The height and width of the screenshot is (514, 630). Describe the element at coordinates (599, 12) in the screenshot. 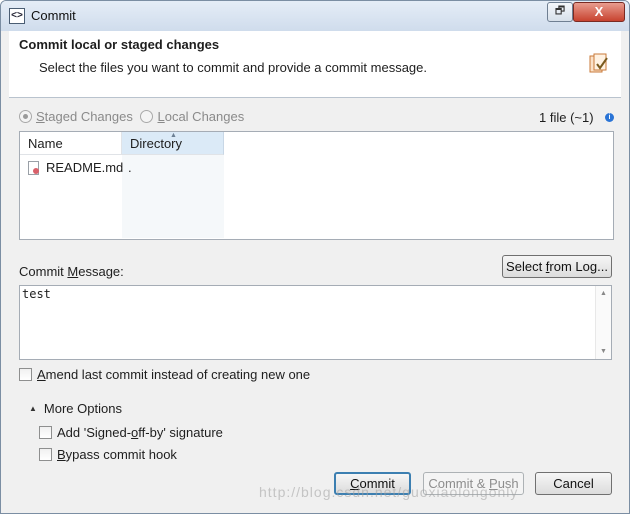

I see `close-button: X` at that location.